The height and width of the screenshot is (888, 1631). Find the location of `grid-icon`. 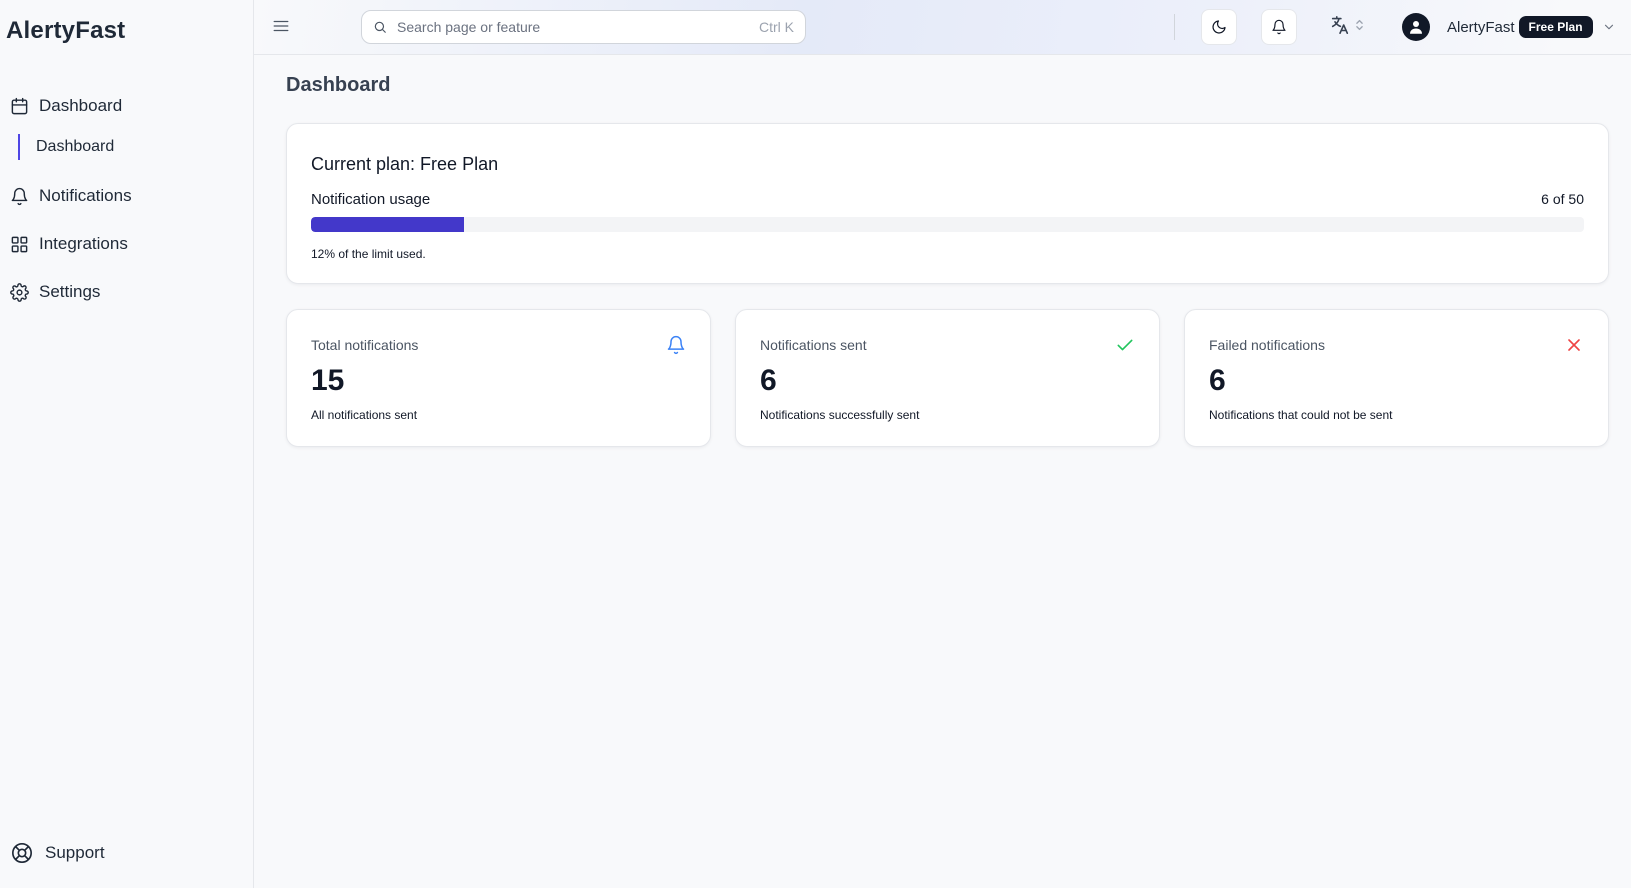

grid-icon is located at coordinates (19, 244).